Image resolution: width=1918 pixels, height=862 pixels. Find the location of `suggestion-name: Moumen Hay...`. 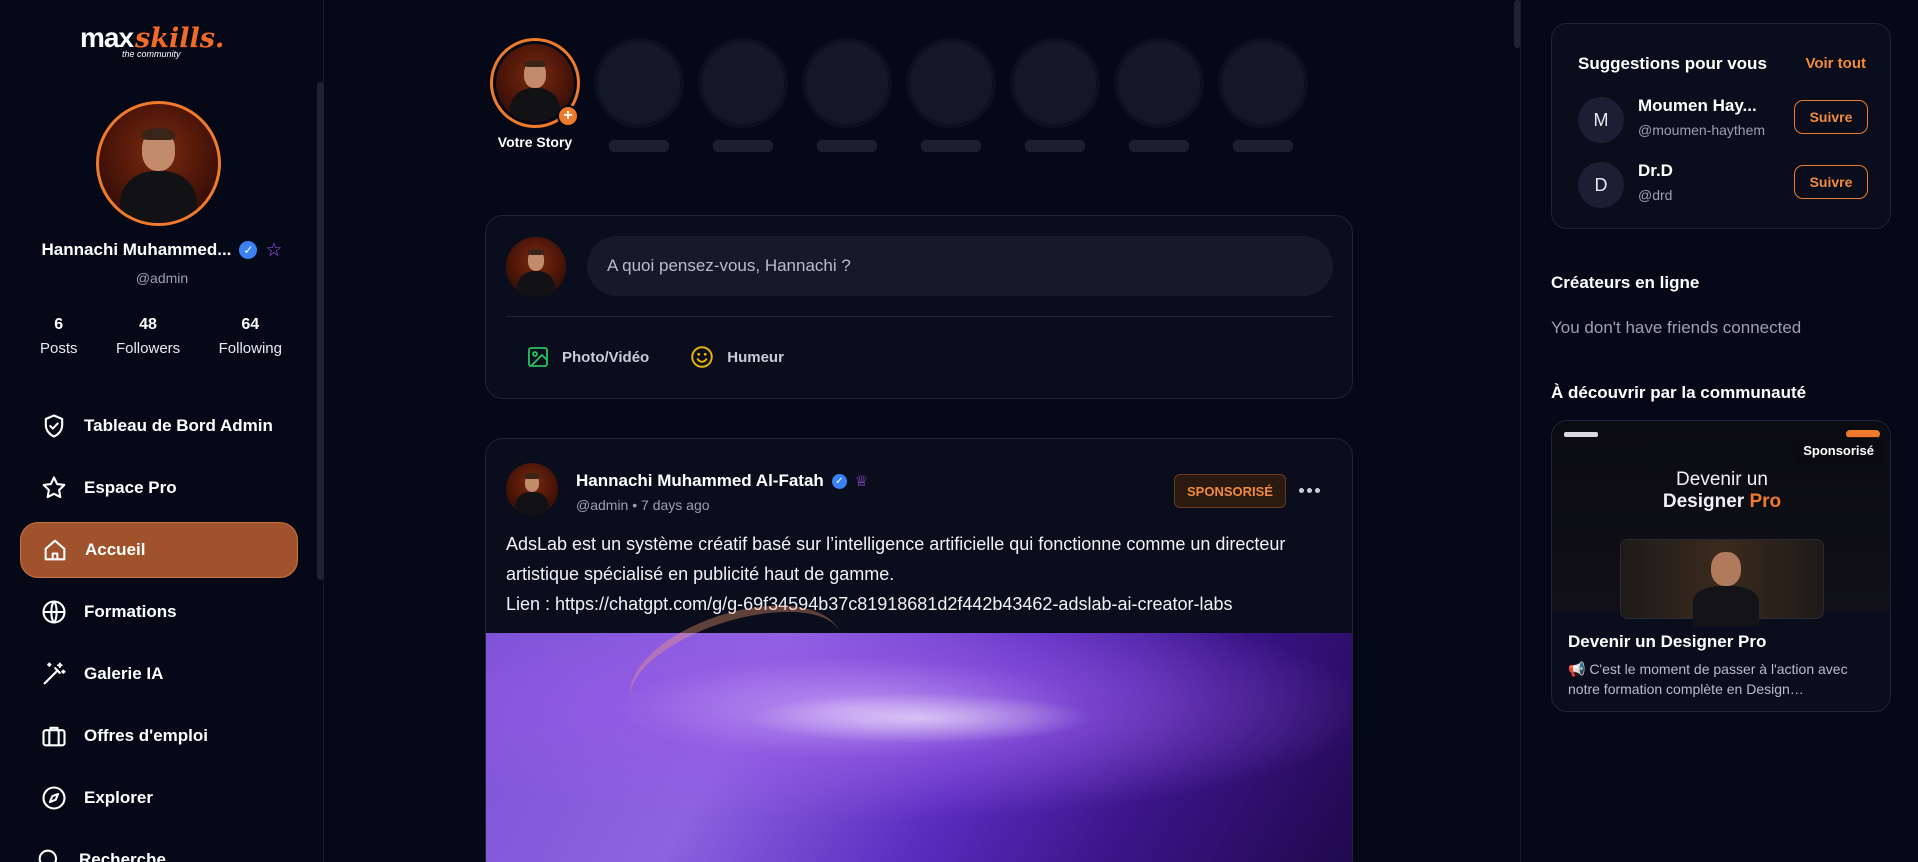

suggestion-name: Moumen Hay... is located at coordinates (1697, 106).